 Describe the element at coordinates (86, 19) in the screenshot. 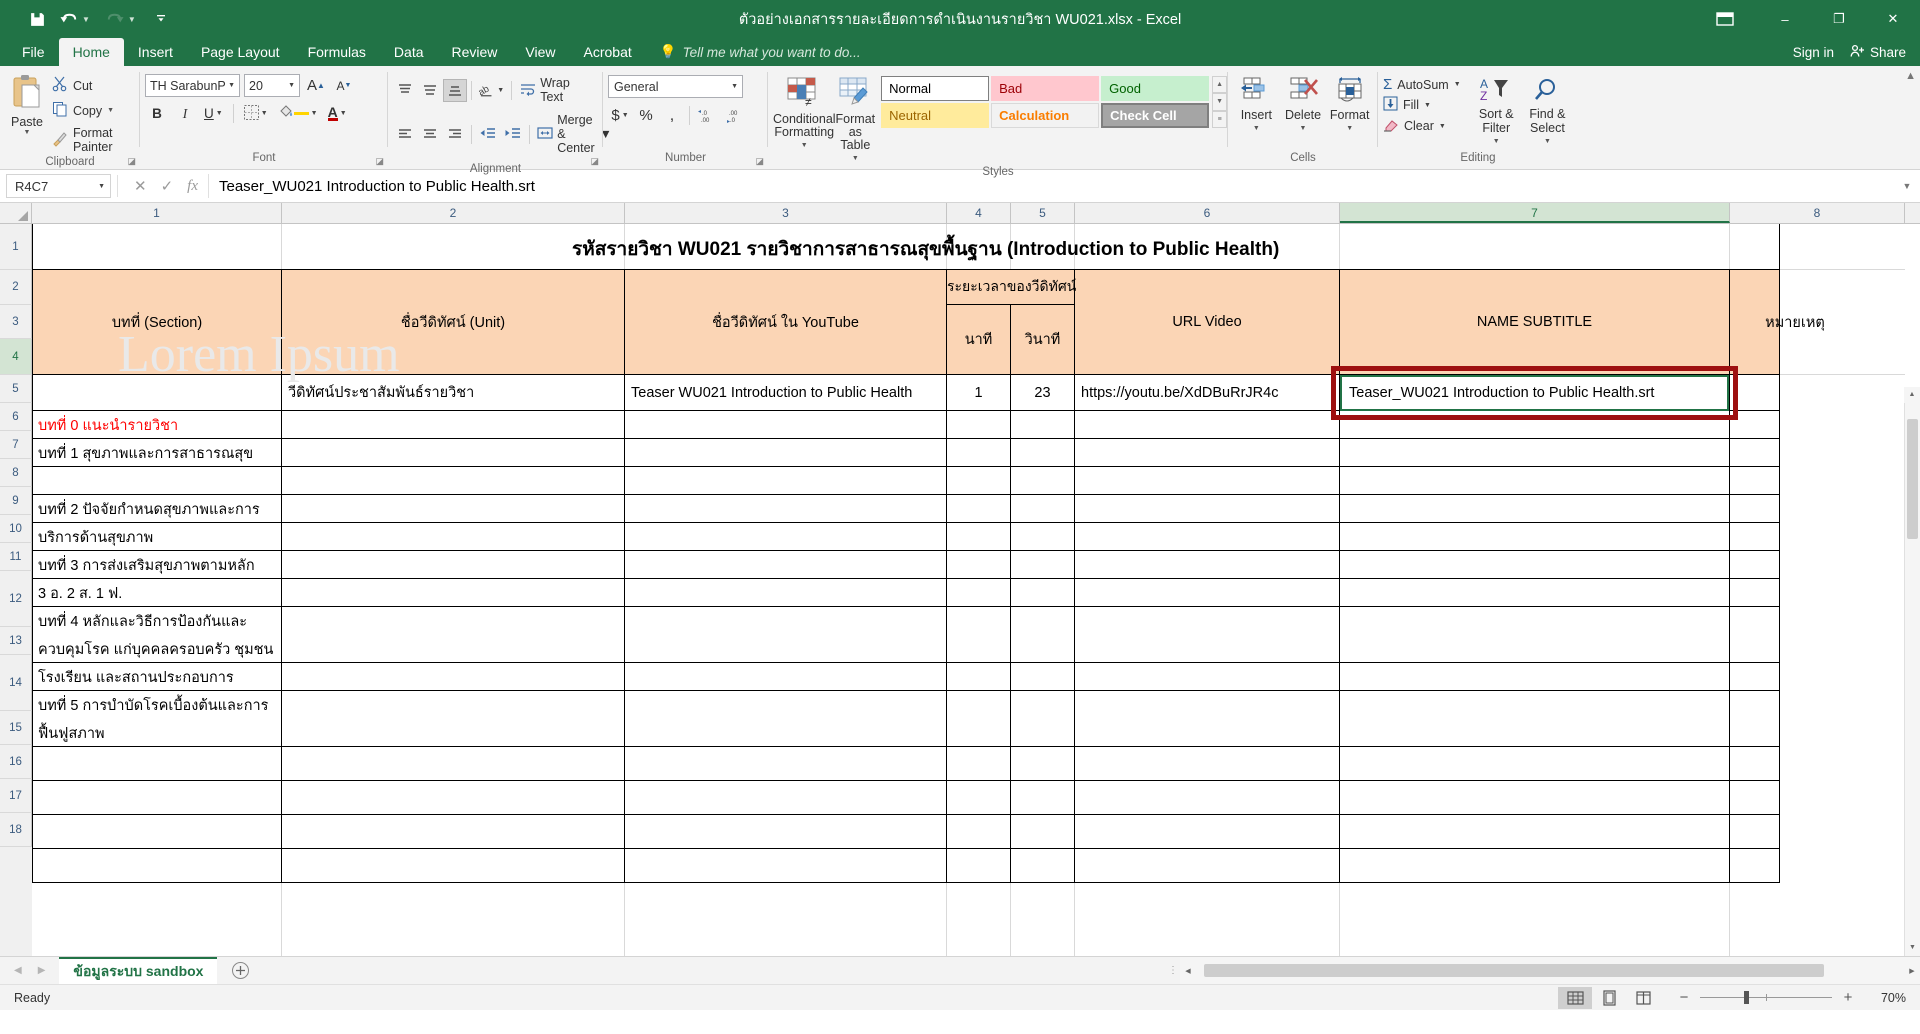

I see `undo-dropdown-icon: ▼` at that location.